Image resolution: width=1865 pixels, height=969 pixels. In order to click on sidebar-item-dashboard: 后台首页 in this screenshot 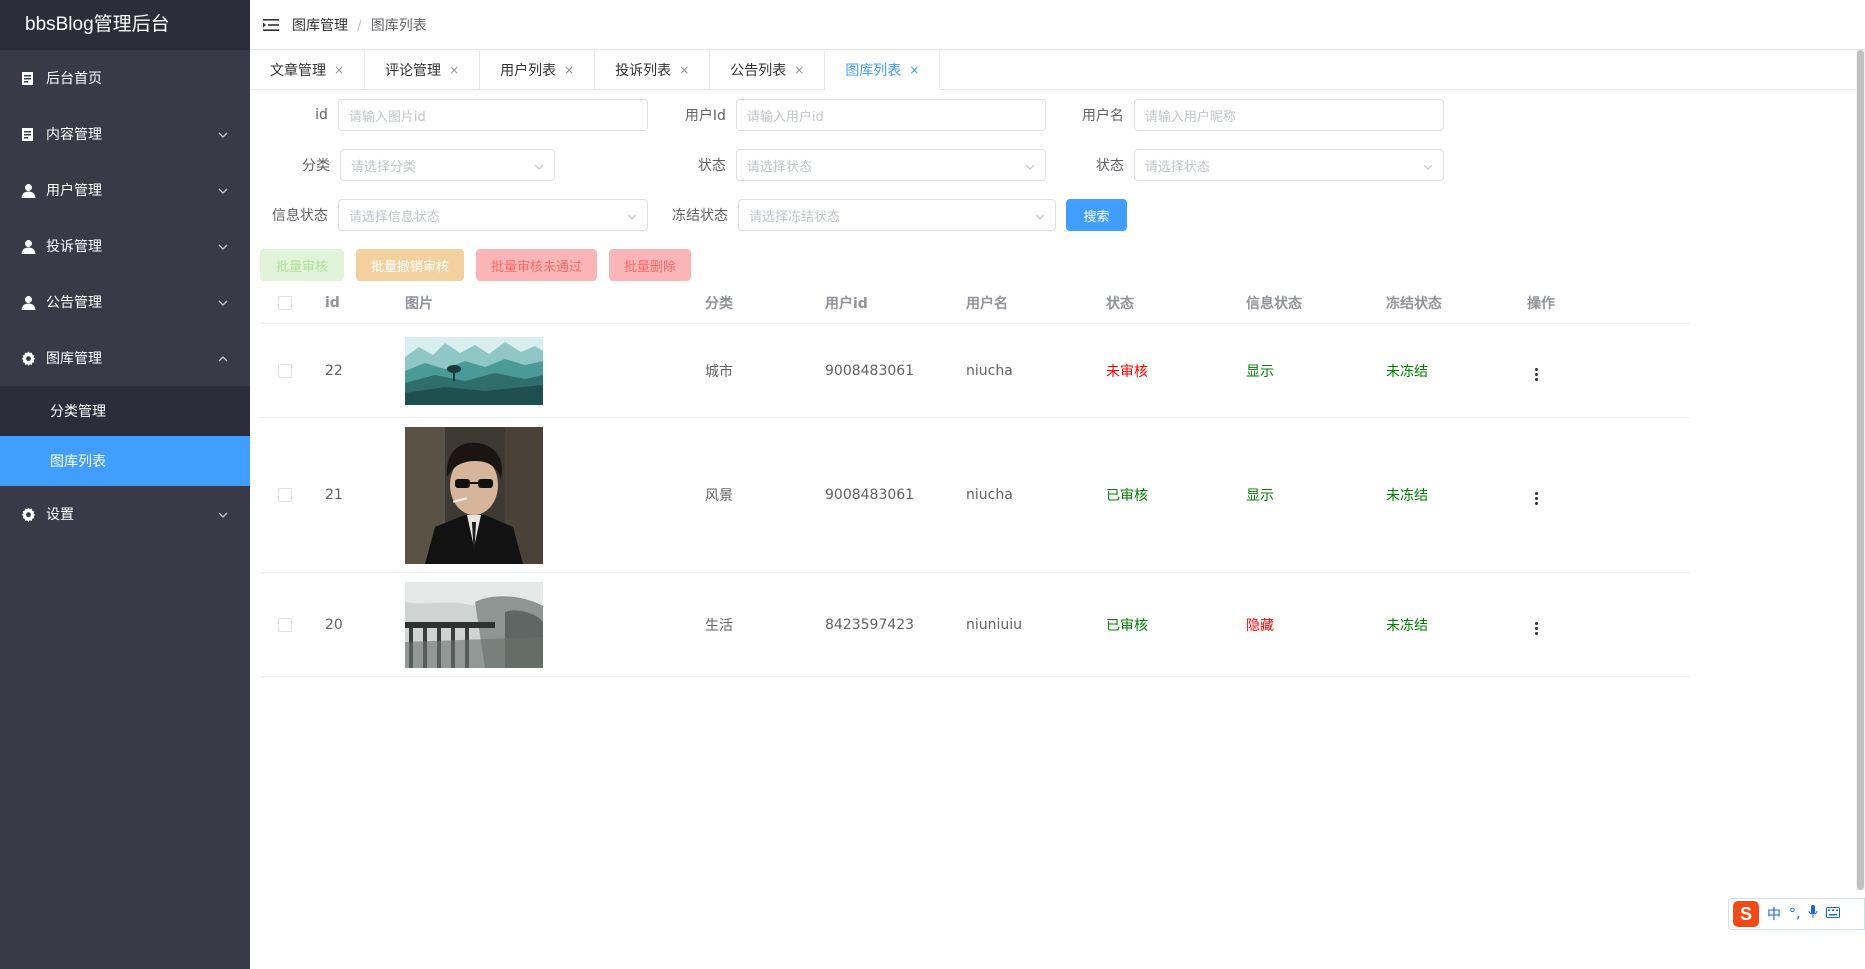, I will do `click(125, 78)`.